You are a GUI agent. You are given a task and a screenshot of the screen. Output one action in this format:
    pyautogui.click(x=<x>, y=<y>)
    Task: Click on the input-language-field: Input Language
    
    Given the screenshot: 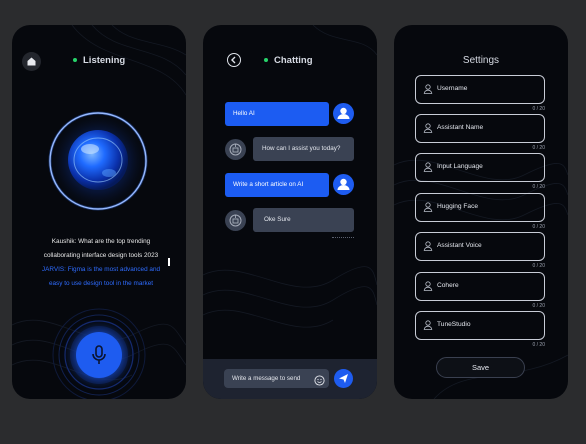 What is the action you would take?
    pyautogui.click(x=480, y=167)
    